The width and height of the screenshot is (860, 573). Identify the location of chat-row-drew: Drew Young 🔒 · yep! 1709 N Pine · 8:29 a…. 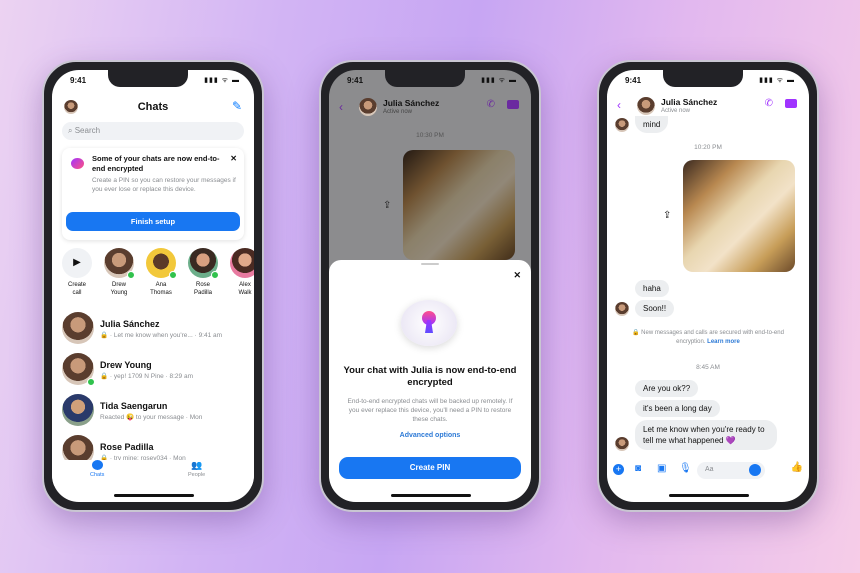
(155, 373).